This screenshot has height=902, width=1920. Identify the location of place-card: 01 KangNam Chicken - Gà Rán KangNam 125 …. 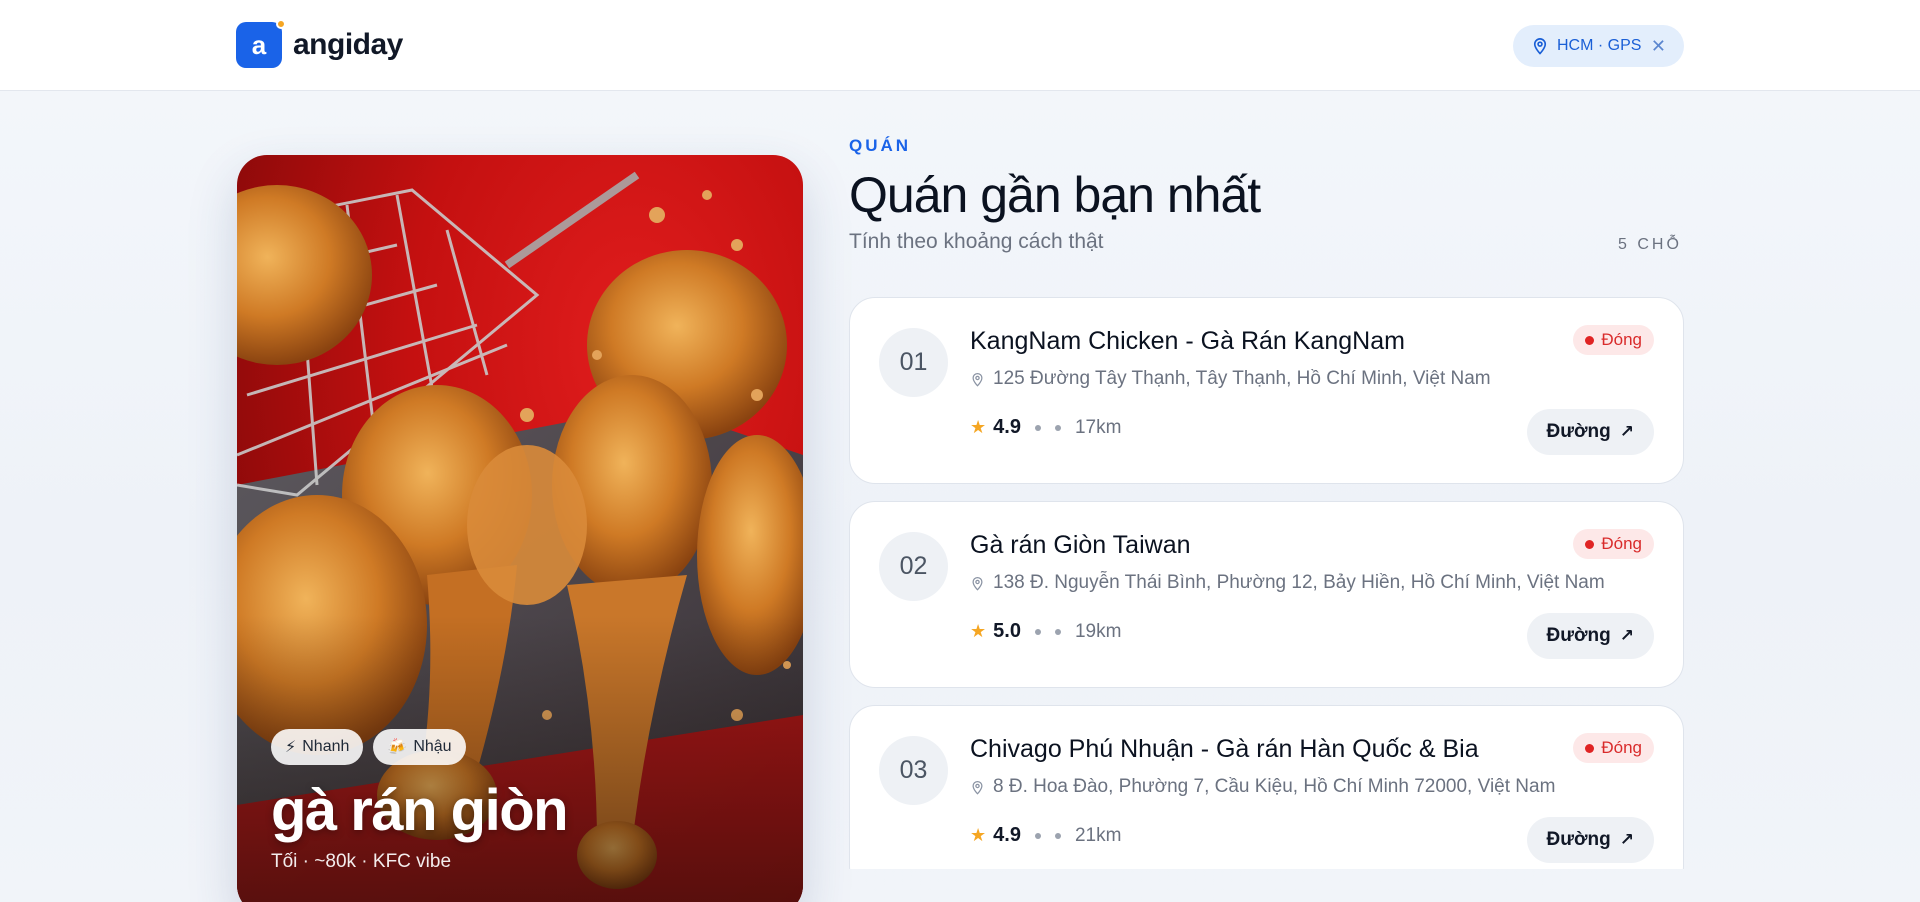
(1266, 390).